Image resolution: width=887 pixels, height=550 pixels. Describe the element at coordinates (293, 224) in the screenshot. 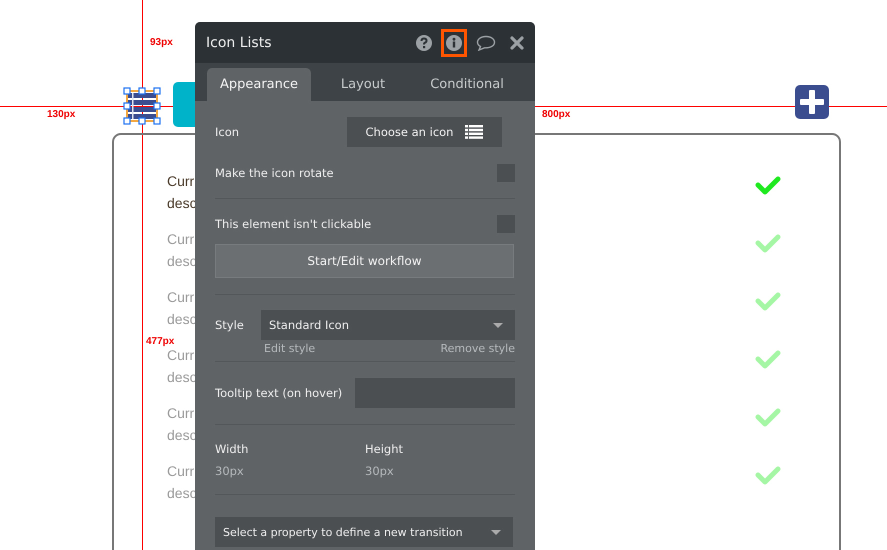

I see `field-label: This element isn't clickable` at that location.